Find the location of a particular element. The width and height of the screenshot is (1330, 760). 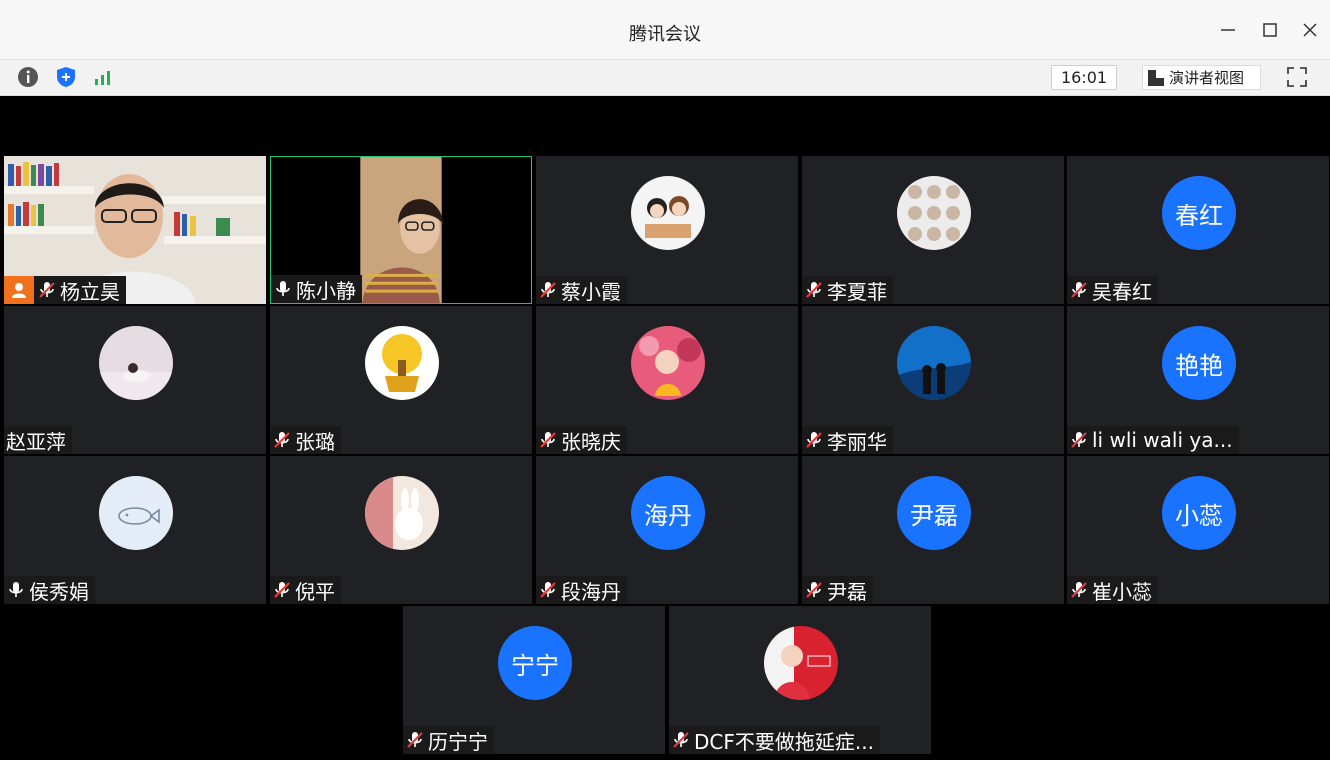

participant-name-label: 侯秀娟 is located at coordinates (49, 590).